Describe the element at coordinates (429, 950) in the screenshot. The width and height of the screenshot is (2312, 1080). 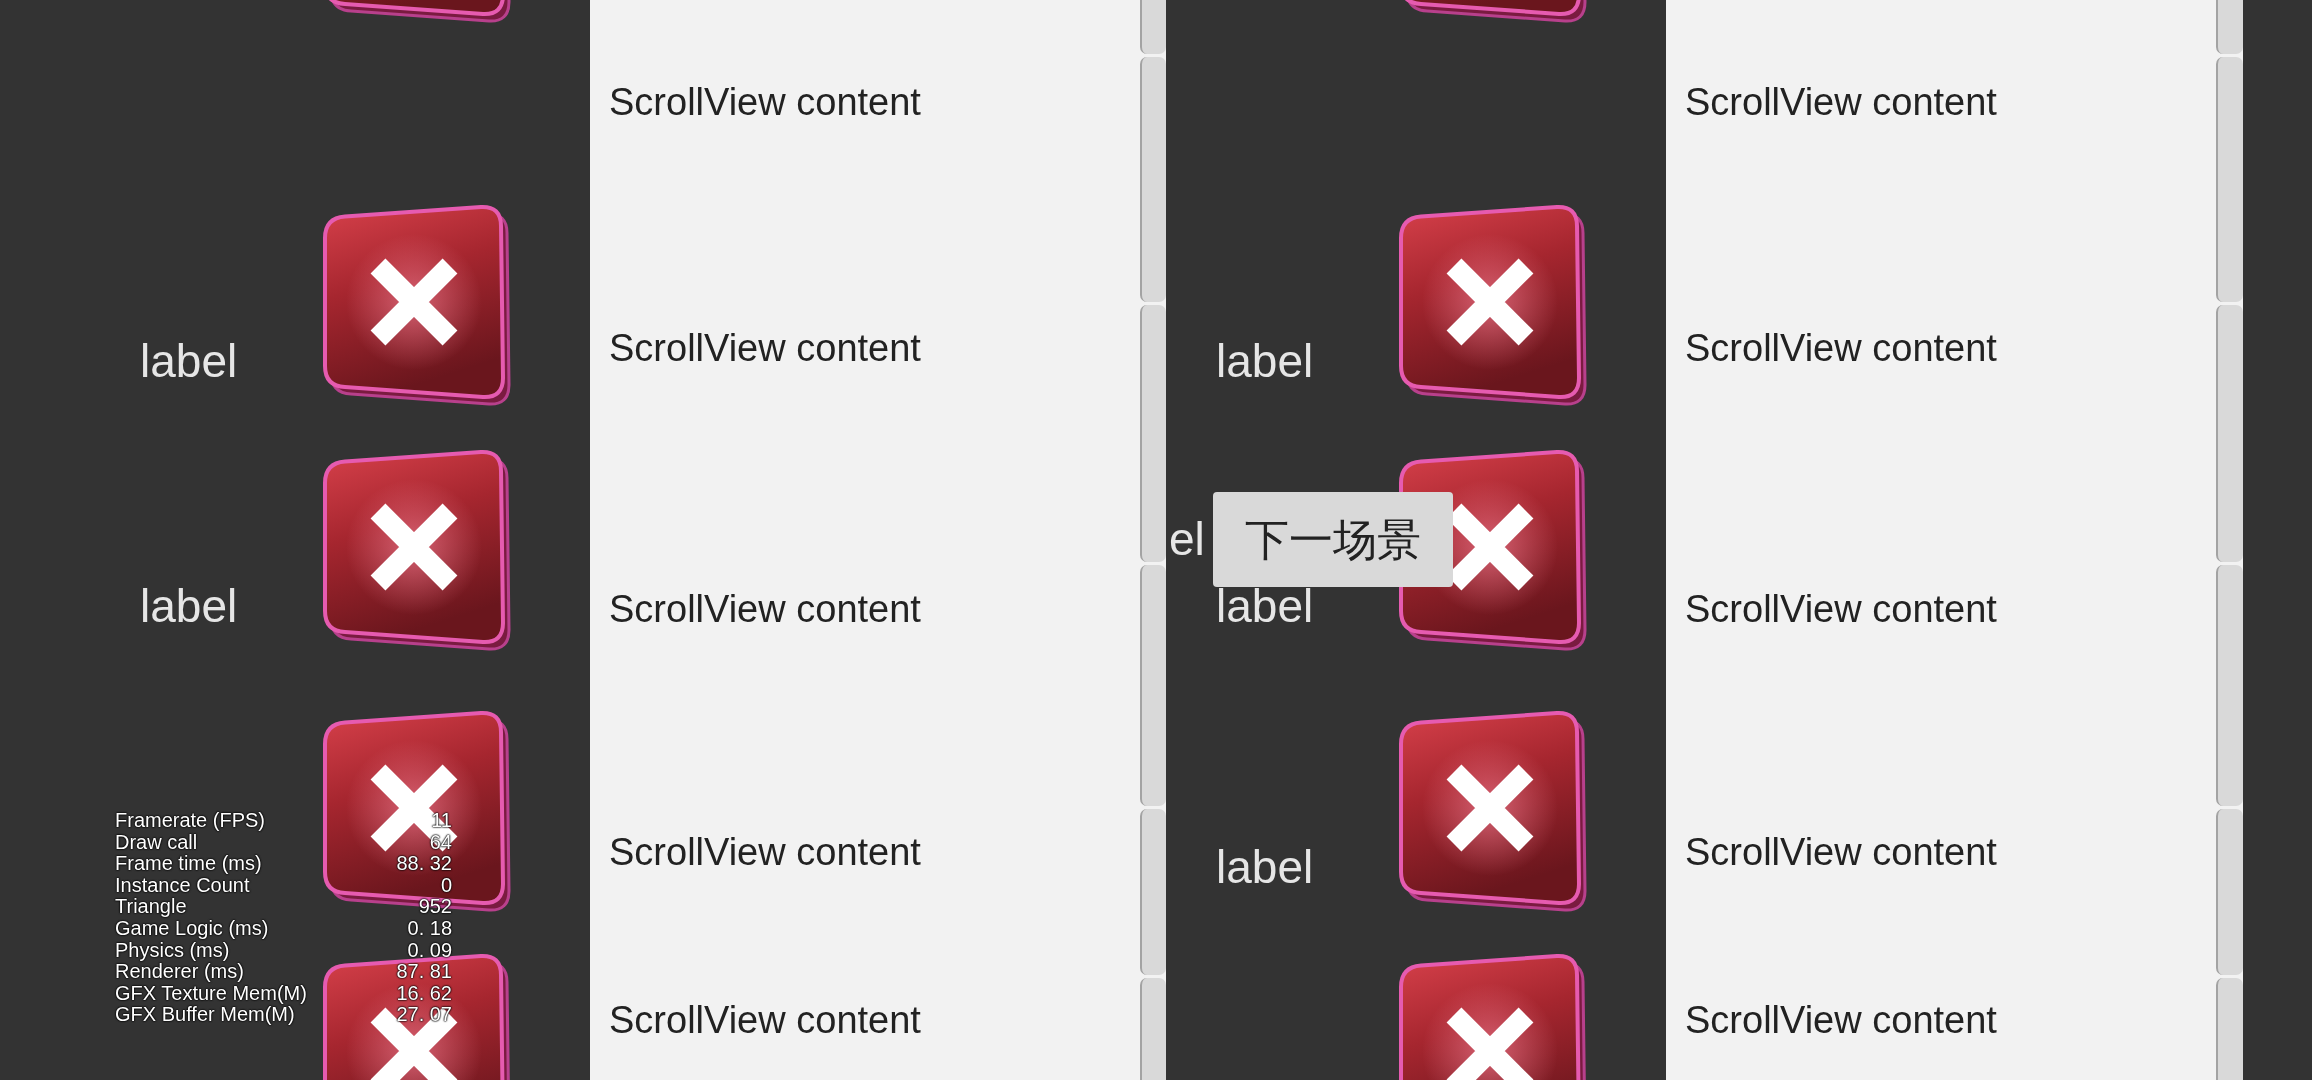
I see `stat-value: 0. 09` at that location.